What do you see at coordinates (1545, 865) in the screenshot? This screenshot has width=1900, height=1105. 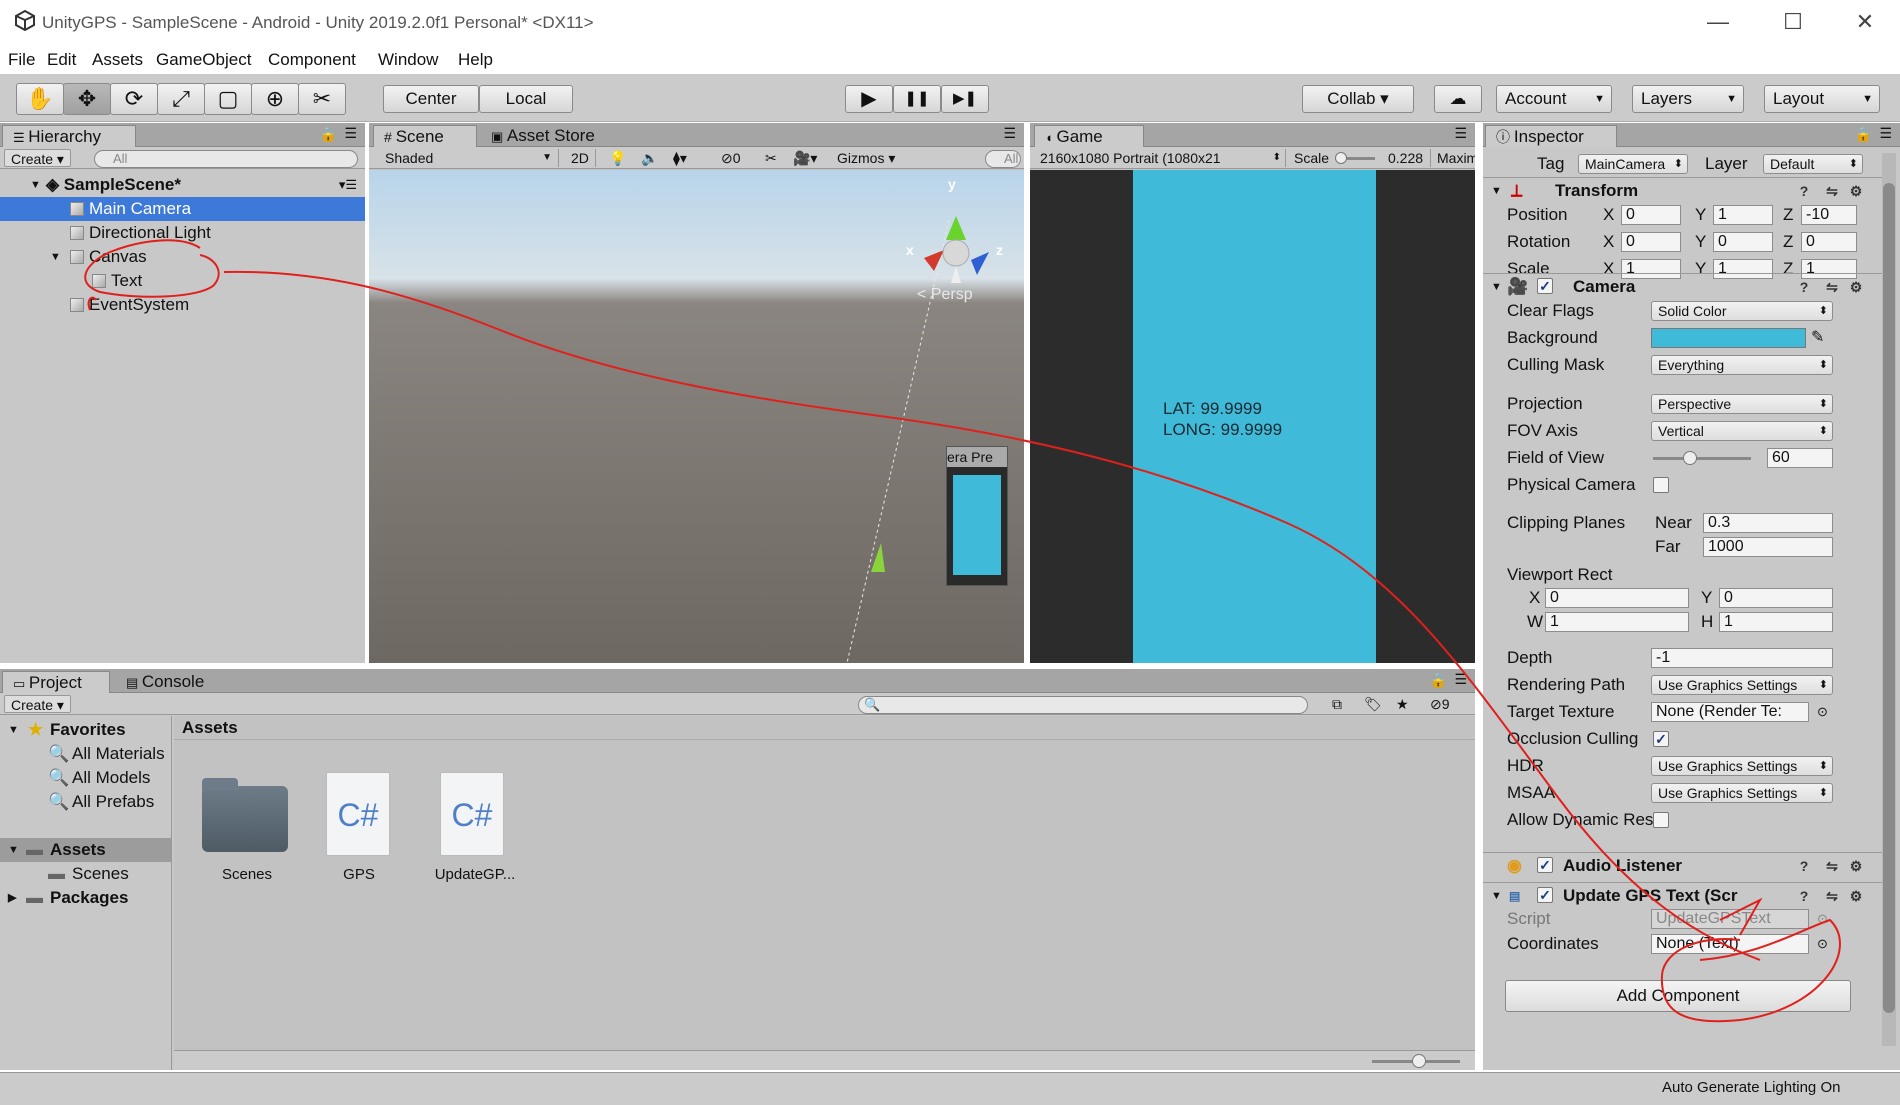 I see `audio-listener-enabled-checkbox: ✓` at bounding box center [1545, 865].